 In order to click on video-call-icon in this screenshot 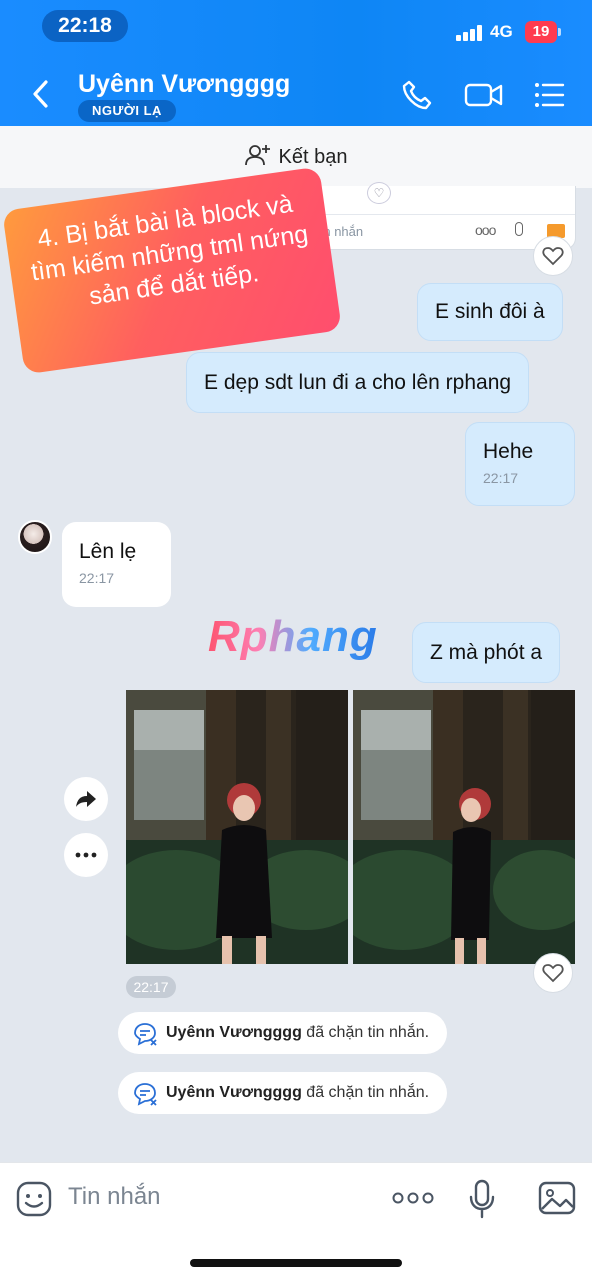, I will do `click(484, 95)`.